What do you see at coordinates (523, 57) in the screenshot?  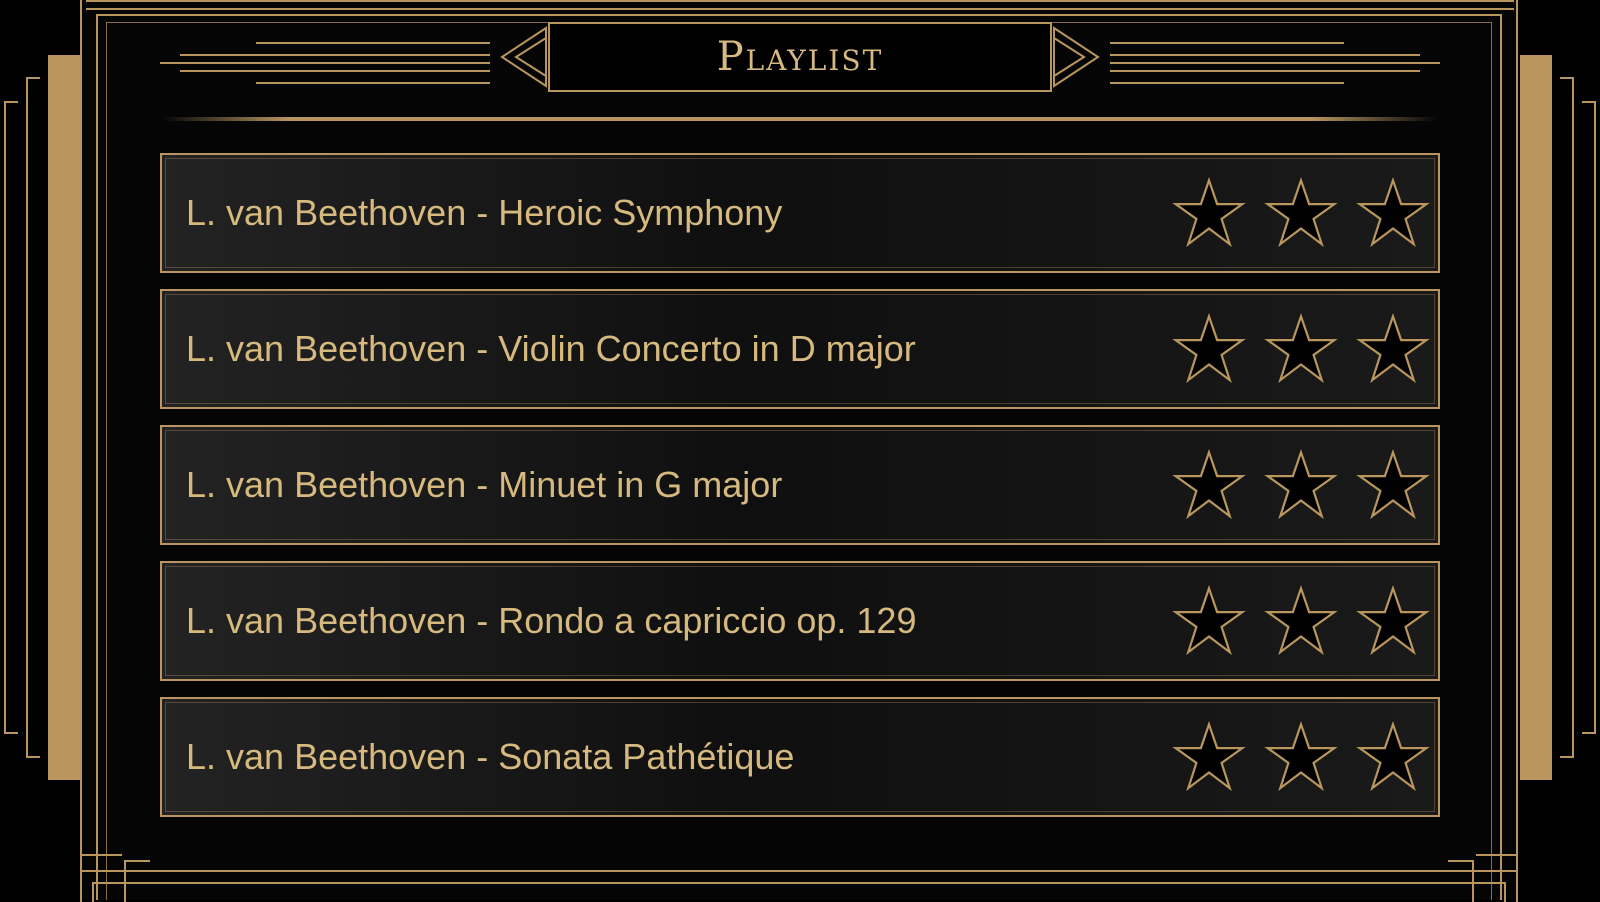 I see `header-arrow-left-icon` at bounding box center [523, 57].